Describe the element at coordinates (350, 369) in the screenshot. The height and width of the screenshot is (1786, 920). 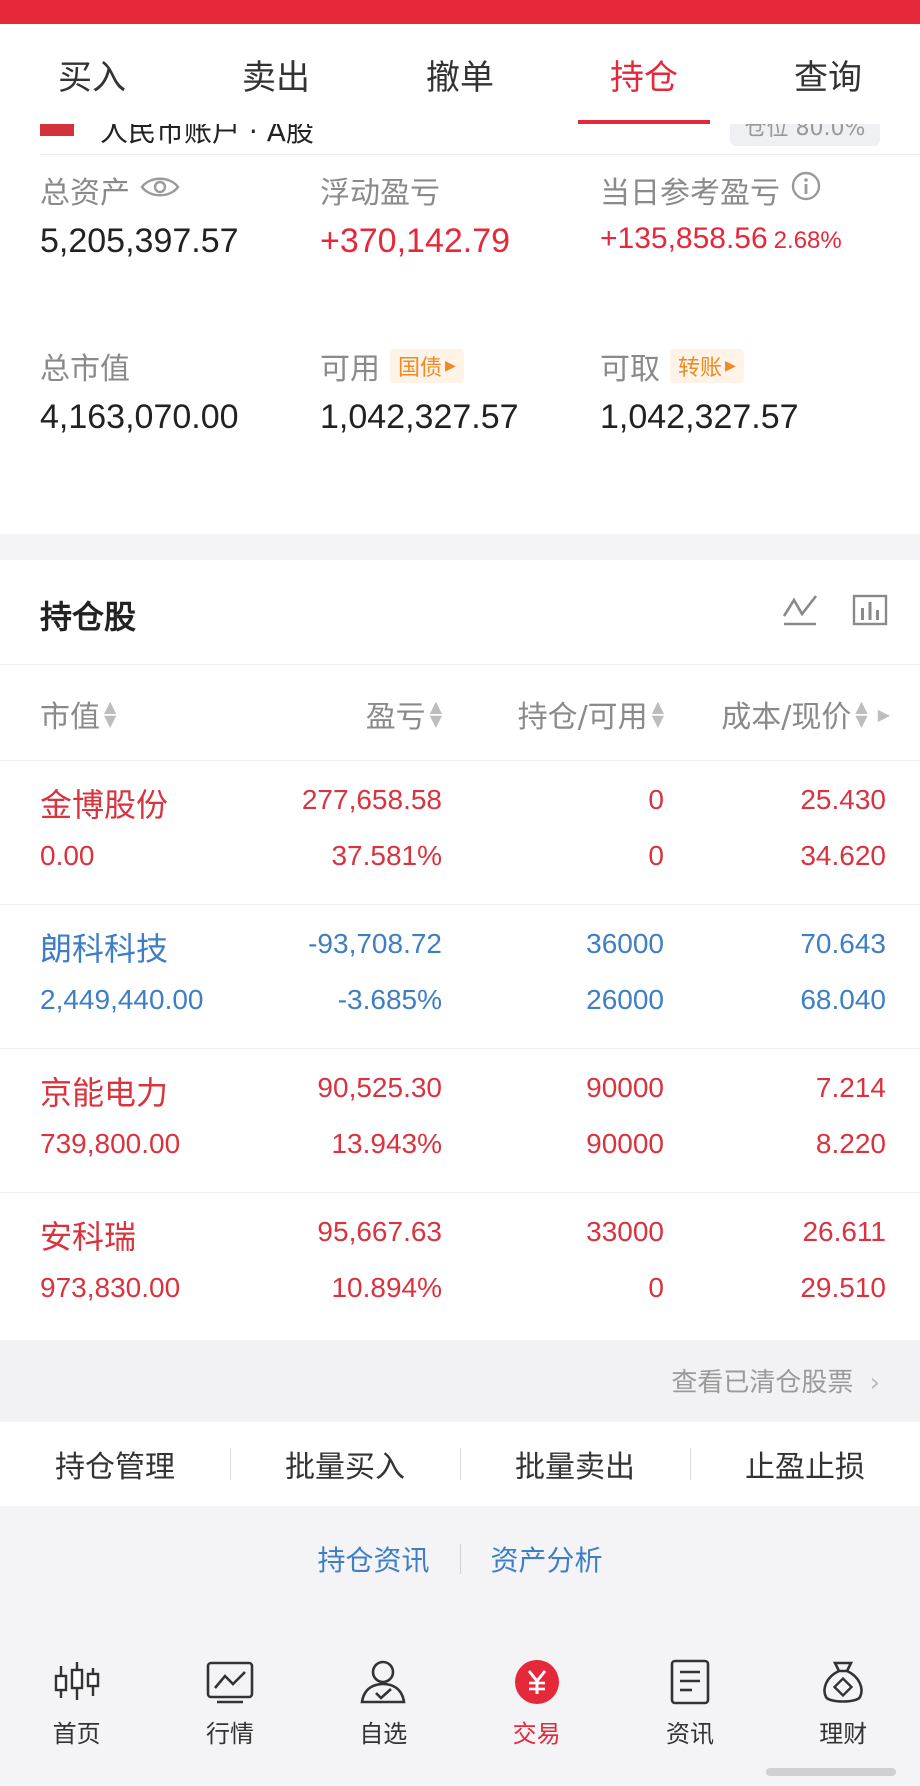
I see `available-label: 可用` at that location.